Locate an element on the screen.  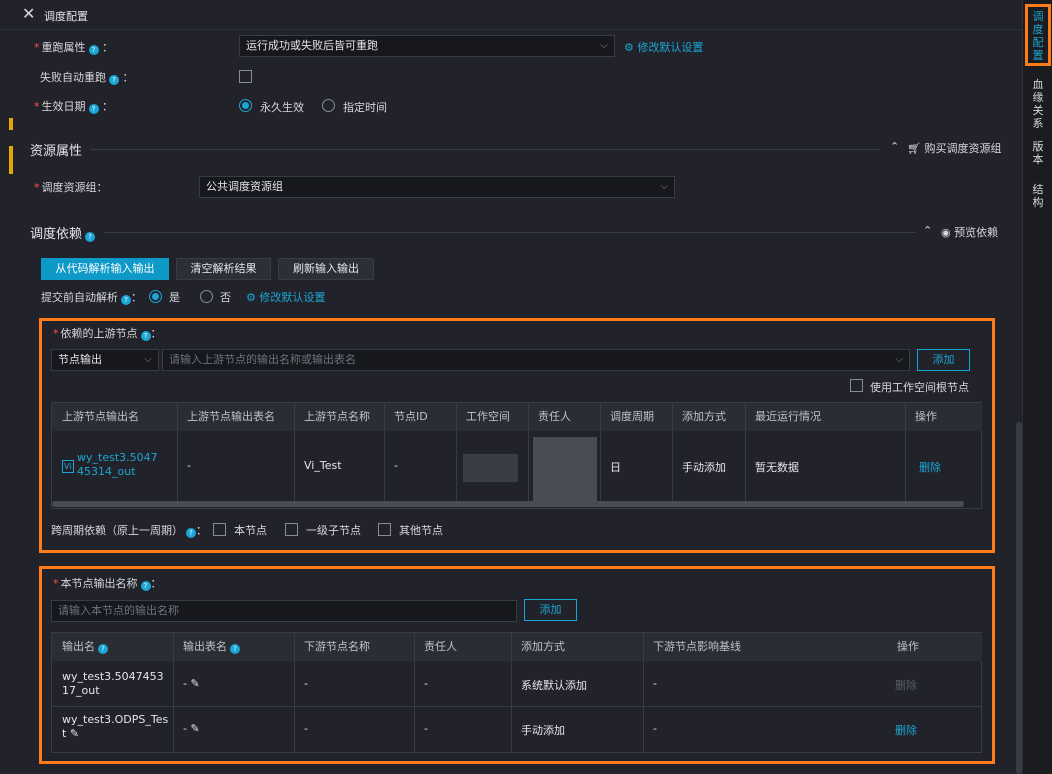
dependency-section-title: 调度依赖? is located at coordinates (63, 232).